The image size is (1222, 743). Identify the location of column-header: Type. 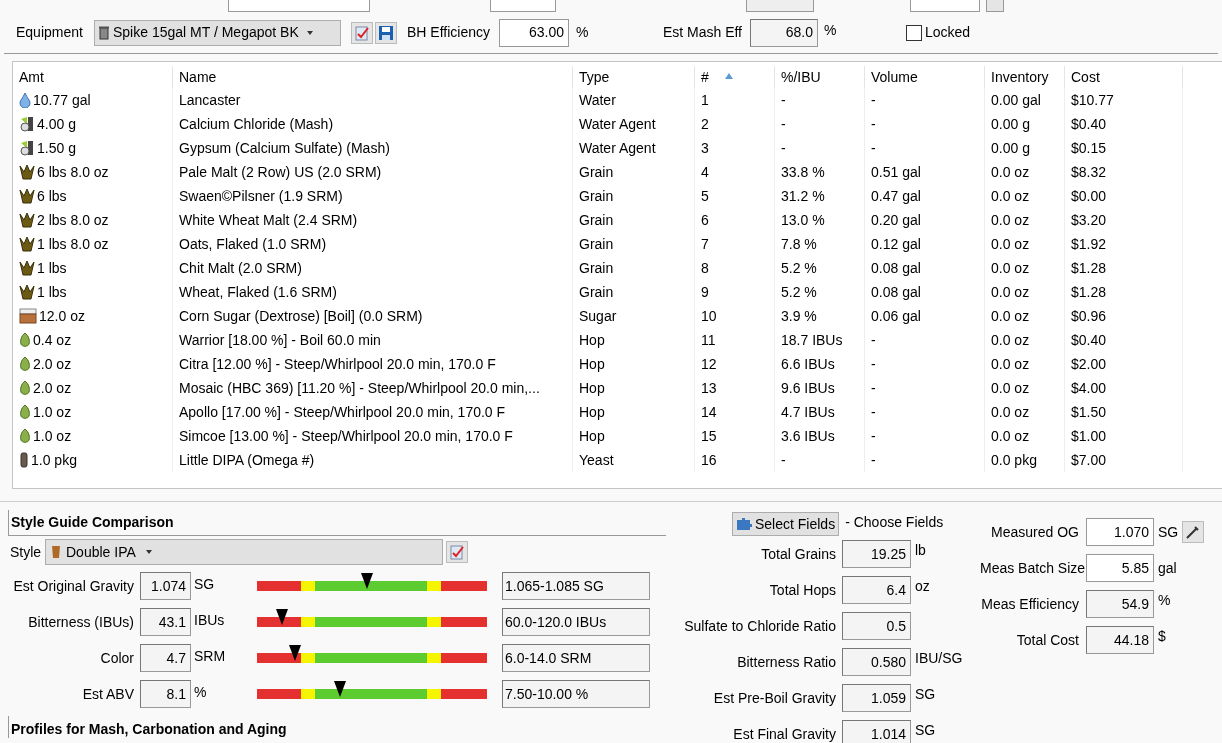
(634, 77).